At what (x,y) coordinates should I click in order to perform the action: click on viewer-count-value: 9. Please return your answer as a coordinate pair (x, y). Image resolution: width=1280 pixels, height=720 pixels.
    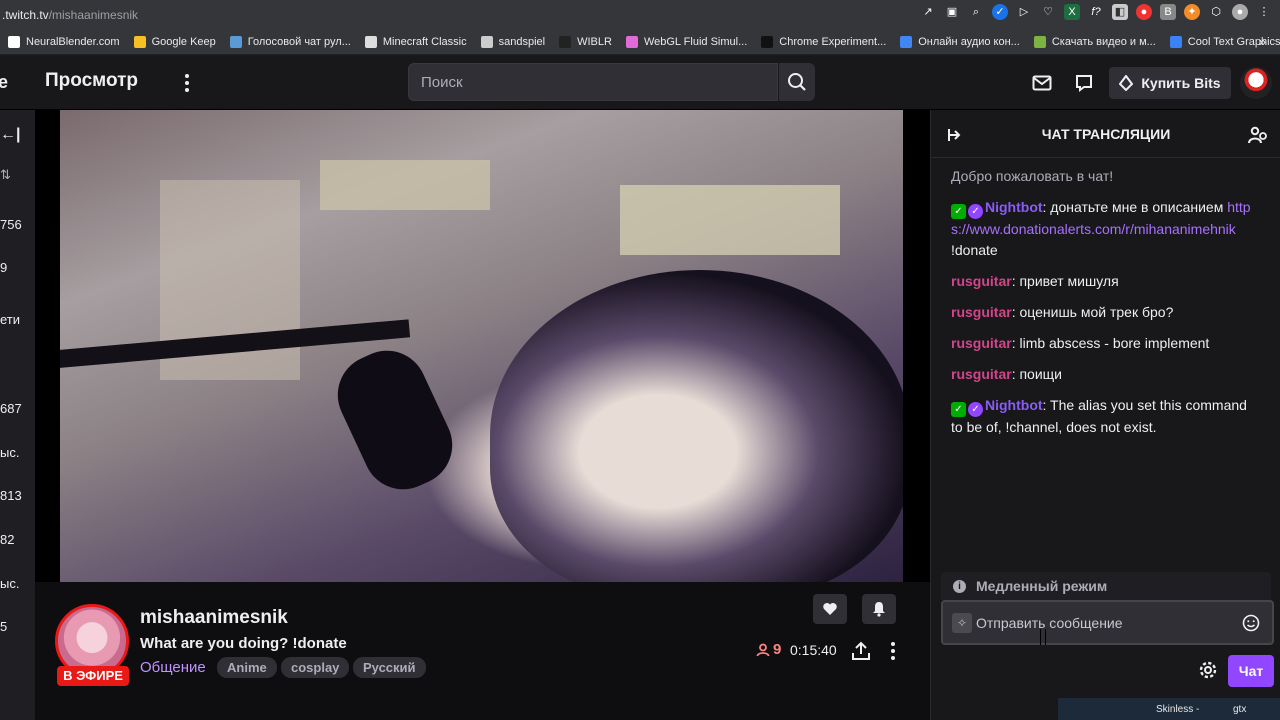
    Looking at the image, I should click on (777, 649).